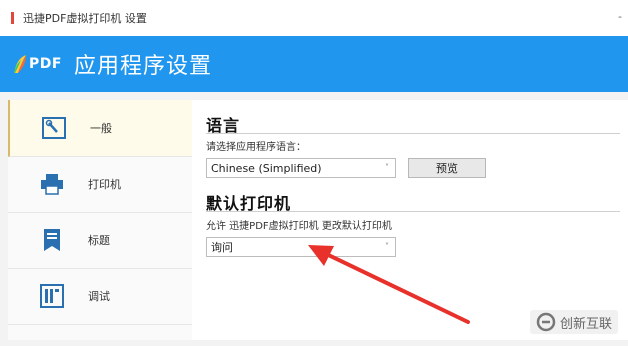 The height and width of the screenshot is (346, 628). What do you see at coordinates (546, 322) in the screenshot?
I see `watermark-logo-icon` at bounding box center [546, 322].